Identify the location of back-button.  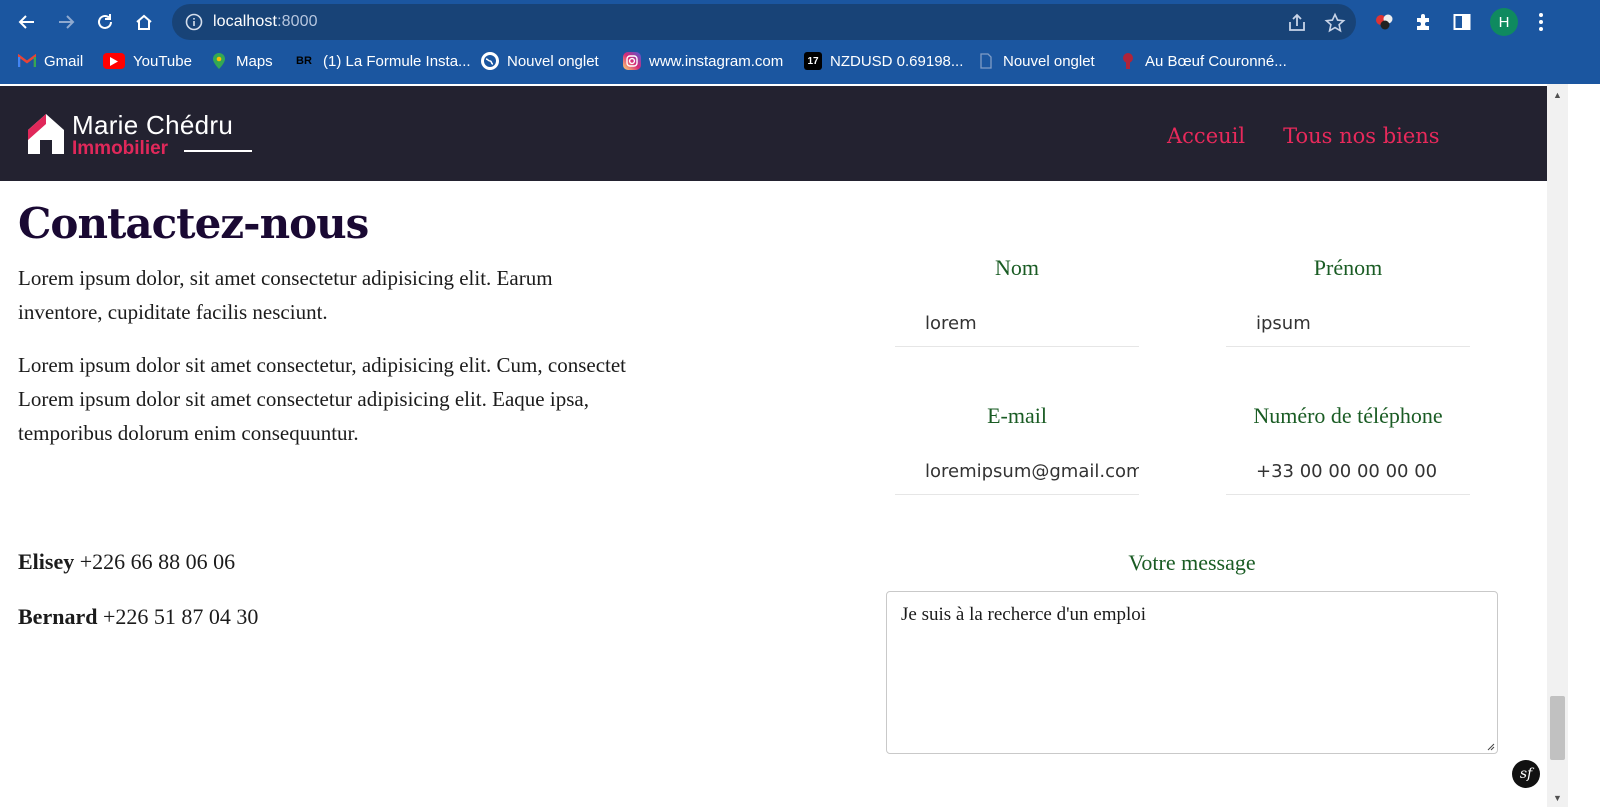
(27, 22).